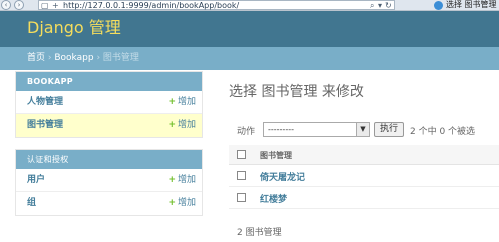 The width and height of the screenshot is (499, 242). What do you see at coordinates (273, 198) in the screenshot?
I see `row-link: 红楼梦` at bounding box center [273, 198].